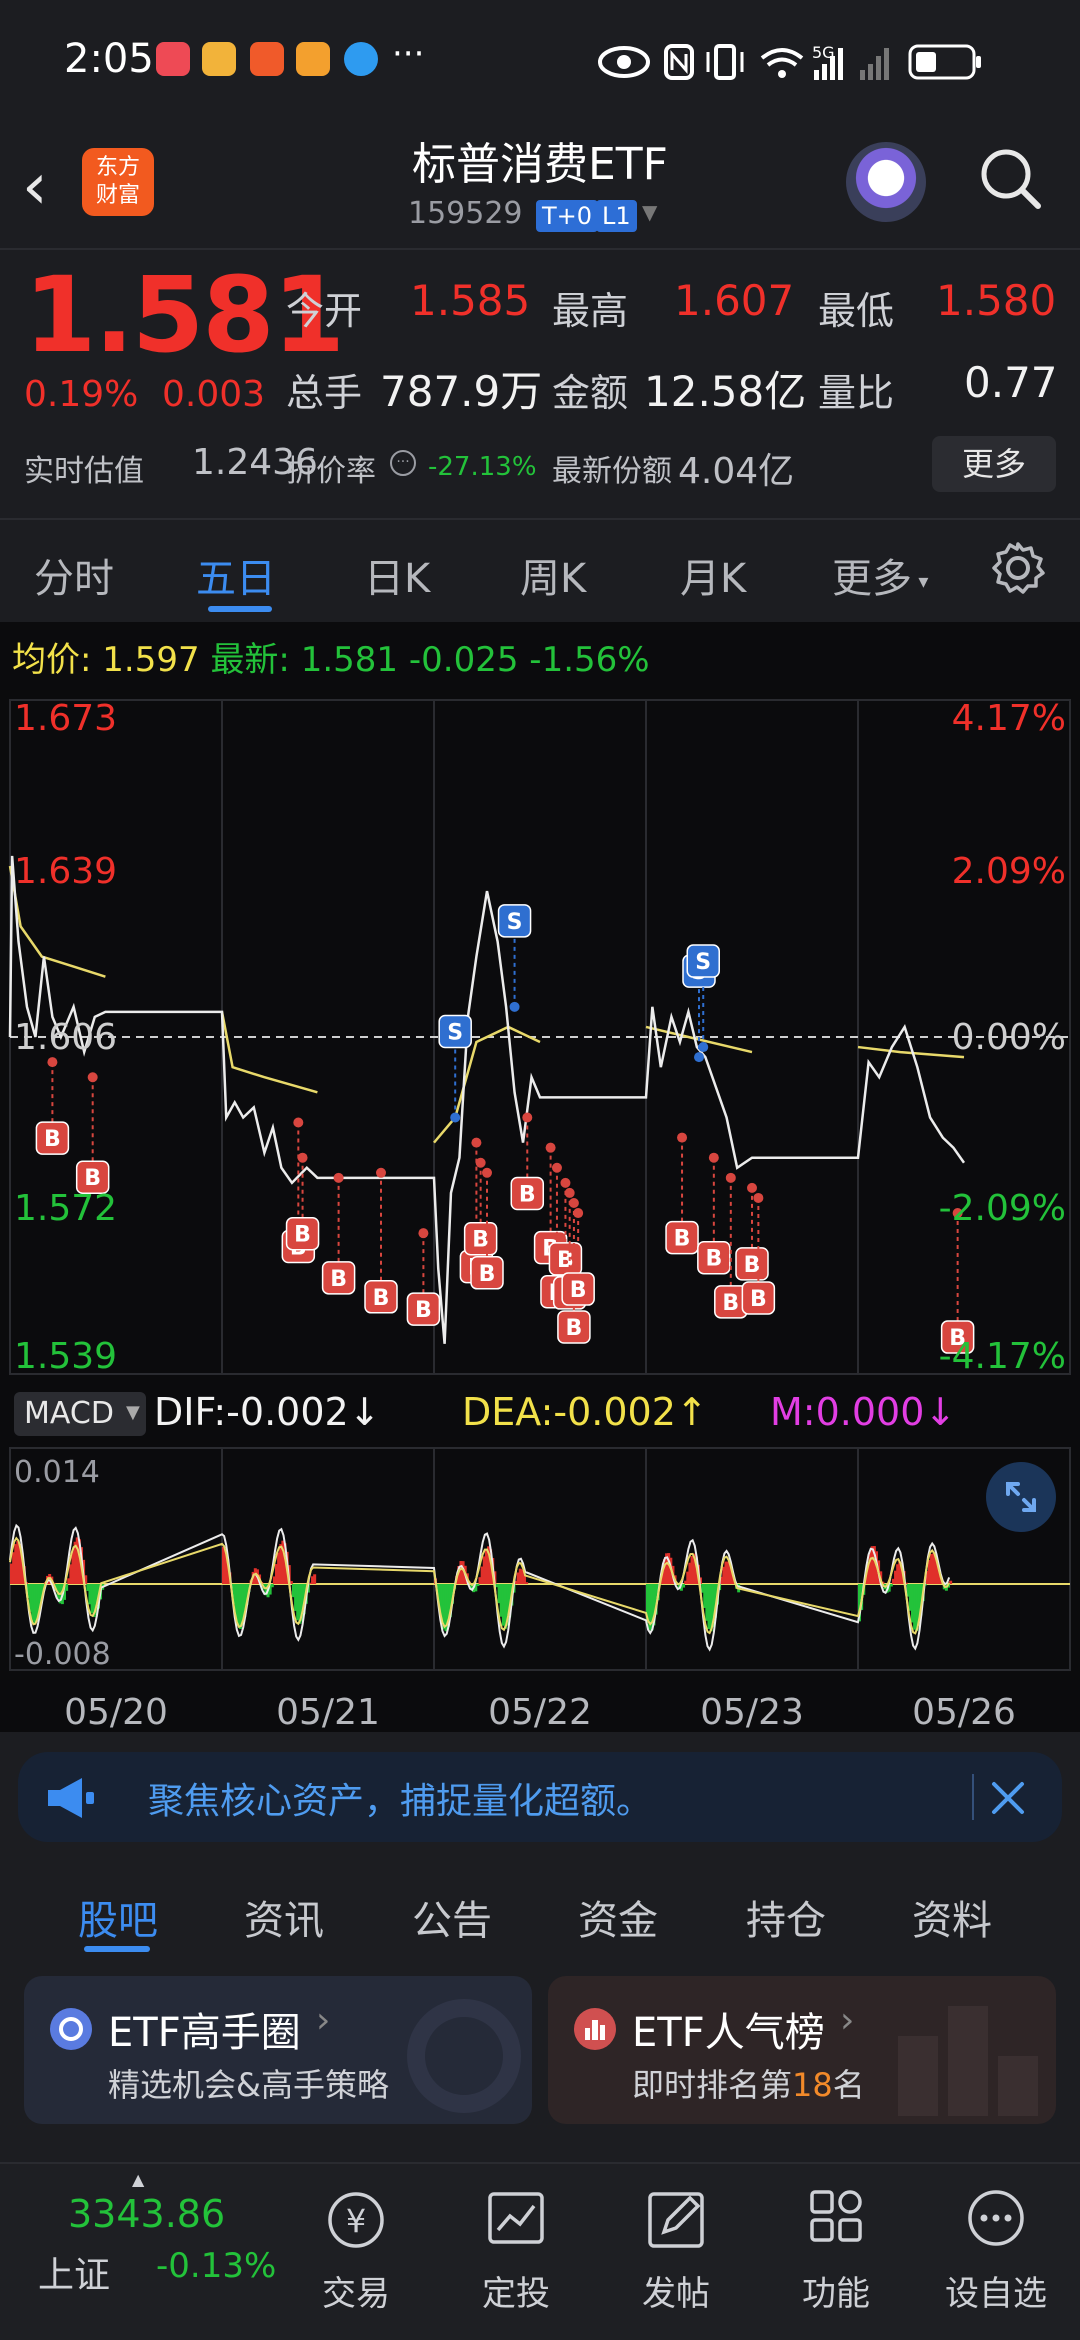  Describe the element at coordinates (65, 1208) in the screenshot. I see `y-tick-left: 1.572` at that location.